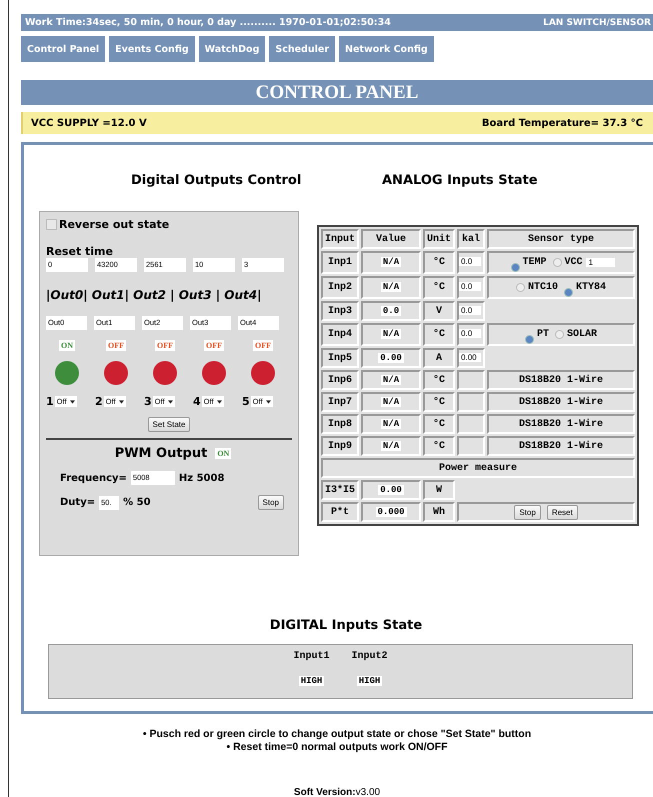 The width and height of the screenshot is (653, 797). I want to click on table-cell: Inp5, so click(340, 358).